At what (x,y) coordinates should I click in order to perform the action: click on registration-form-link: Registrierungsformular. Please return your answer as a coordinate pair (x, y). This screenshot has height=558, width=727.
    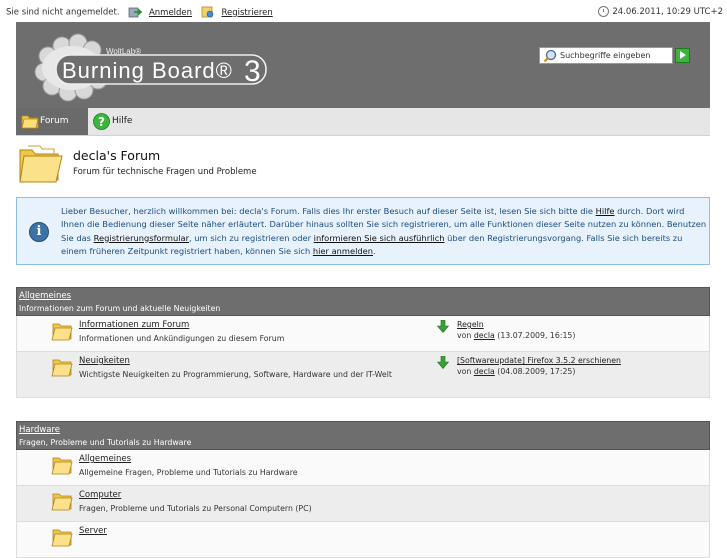
    Looking at the image, I should click on (141, 238).